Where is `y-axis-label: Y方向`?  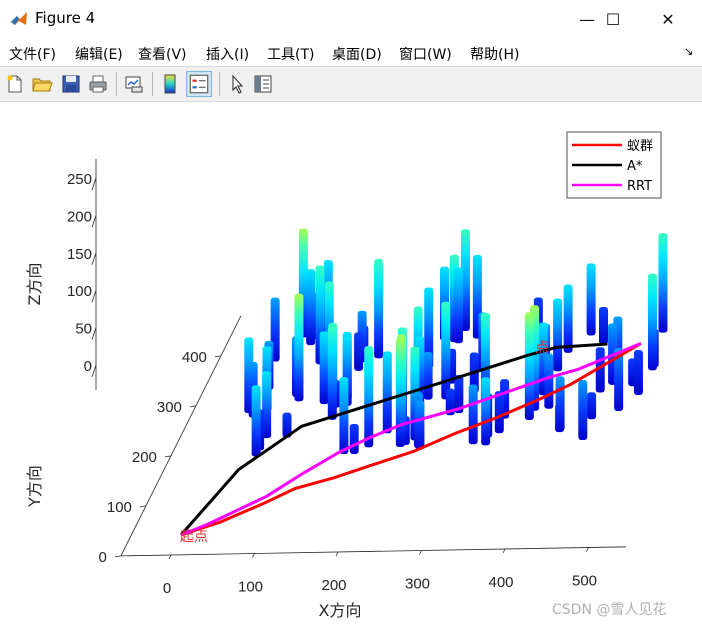
y-axis-label: Y方向 is located at coordinates (34, 486).